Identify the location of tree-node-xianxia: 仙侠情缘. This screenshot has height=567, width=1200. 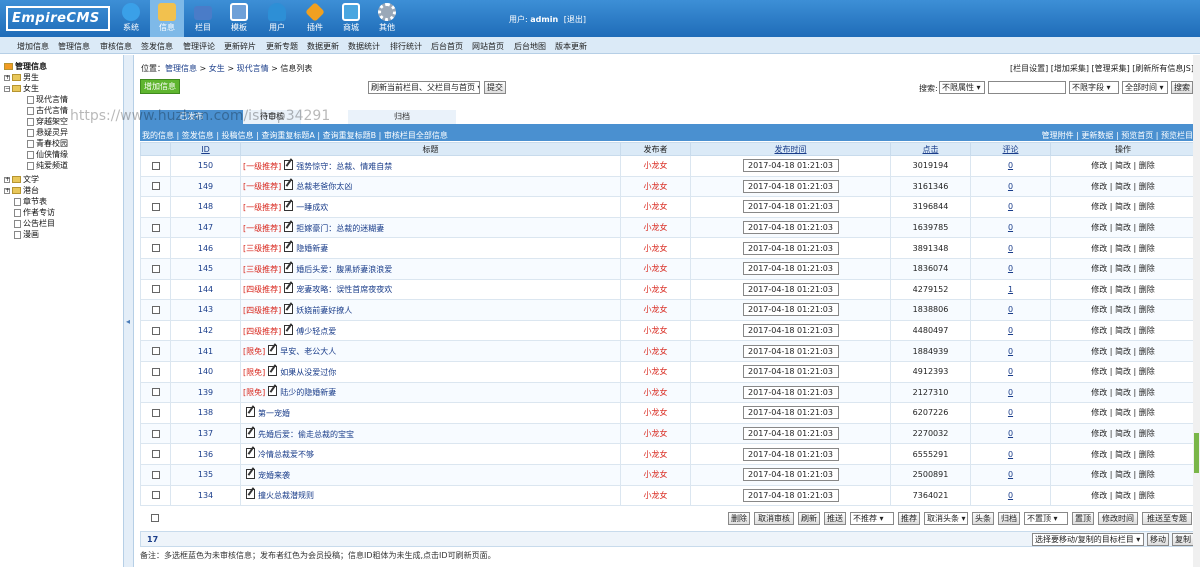
(47, 154).